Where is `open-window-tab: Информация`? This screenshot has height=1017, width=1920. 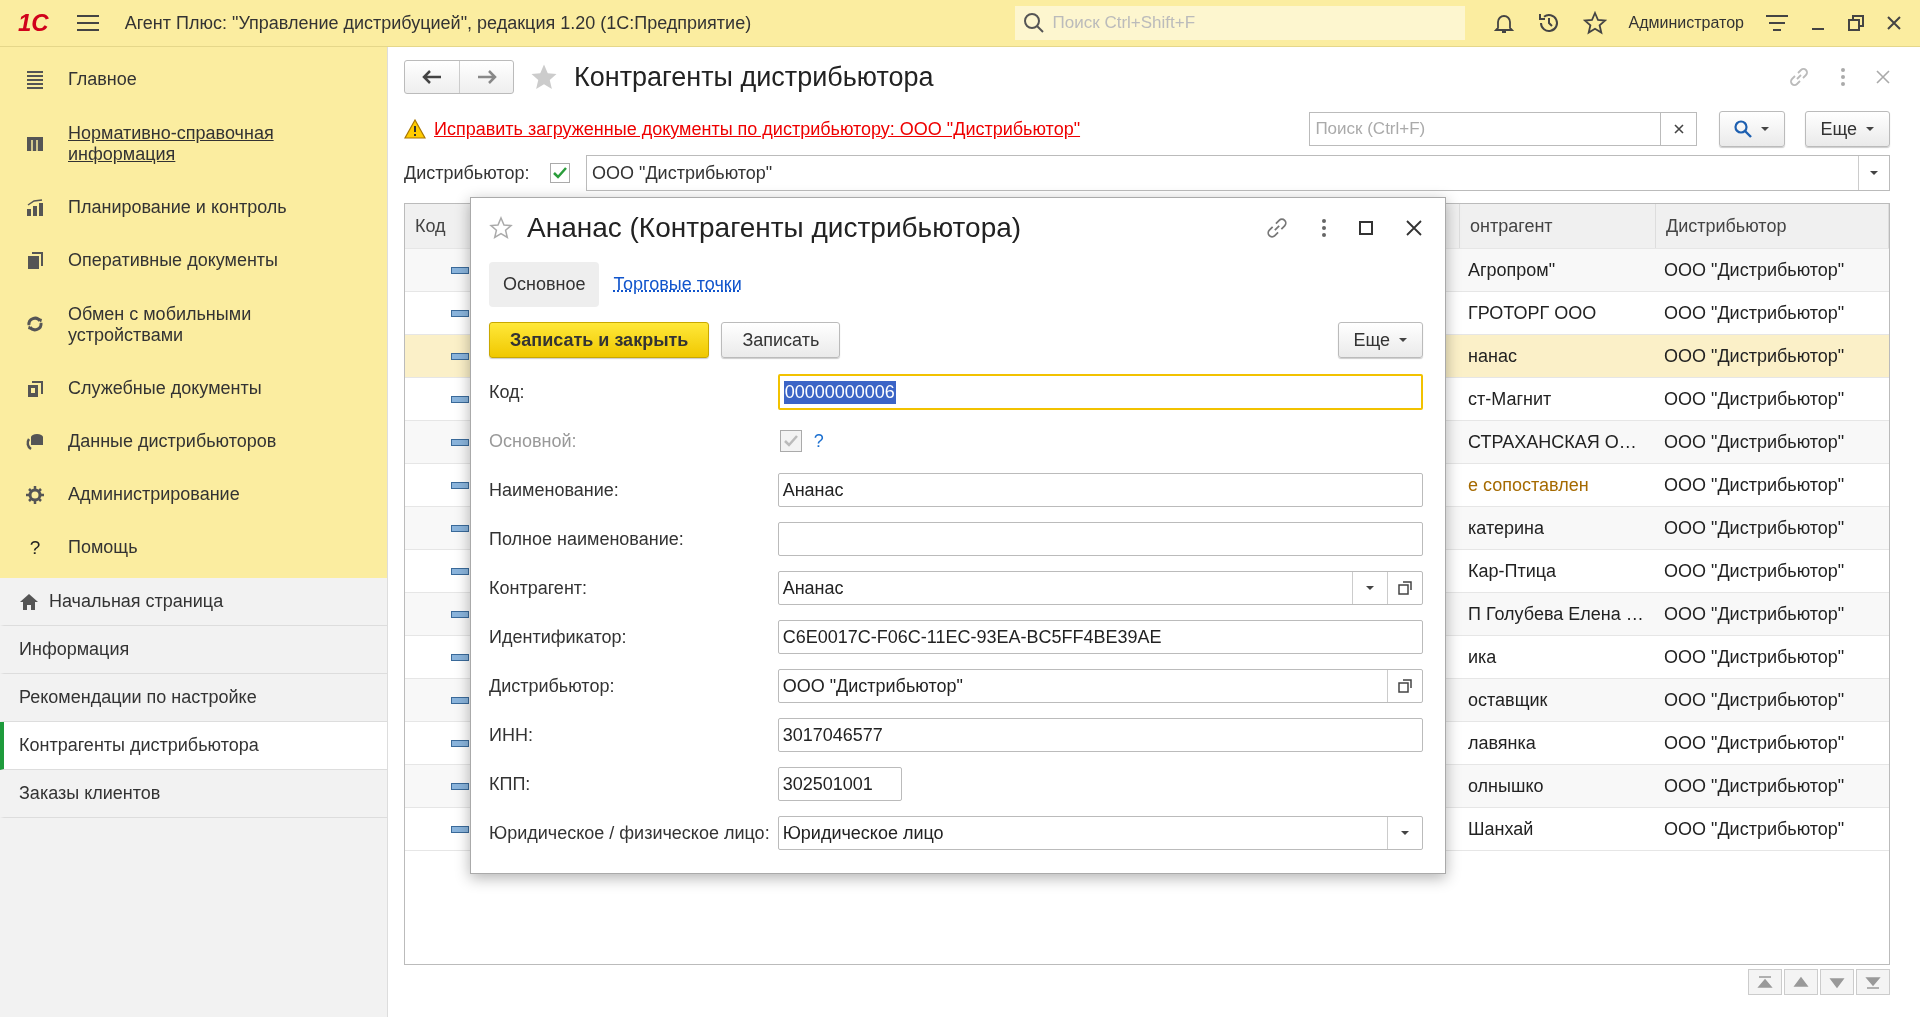
open-window-tab: Информация is located at coordinates (193, 650).